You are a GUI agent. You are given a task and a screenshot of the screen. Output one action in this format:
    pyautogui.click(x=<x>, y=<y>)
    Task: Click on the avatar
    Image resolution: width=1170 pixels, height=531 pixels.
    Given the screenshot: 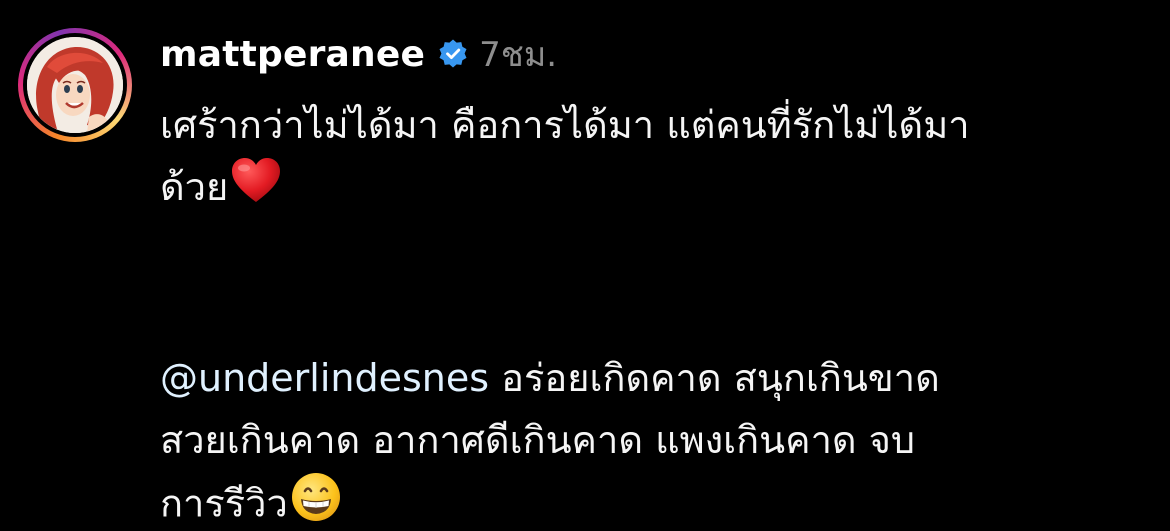 What is the action you would take?
    pyautogui.click(x=75, y=85)
    